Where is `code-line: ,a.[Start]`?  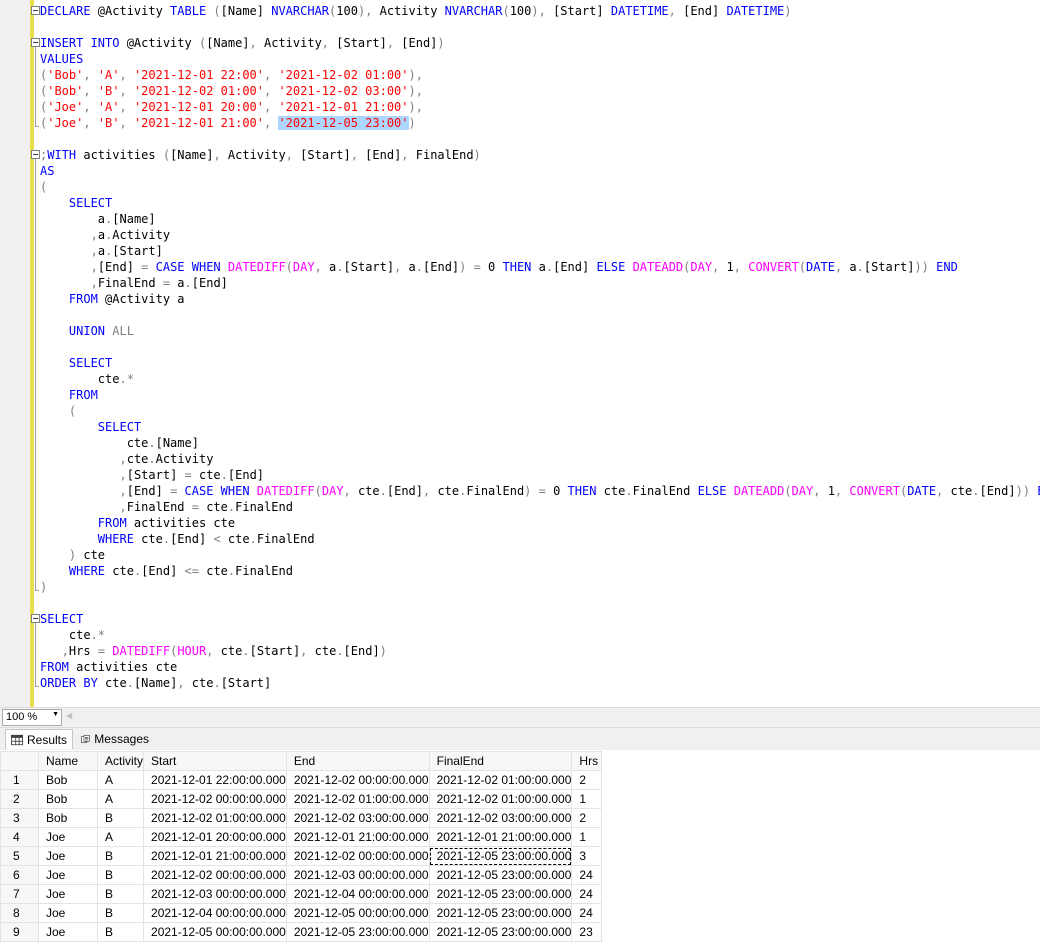
code-line: ,a.[Start] is located at coordinates (540, 251).